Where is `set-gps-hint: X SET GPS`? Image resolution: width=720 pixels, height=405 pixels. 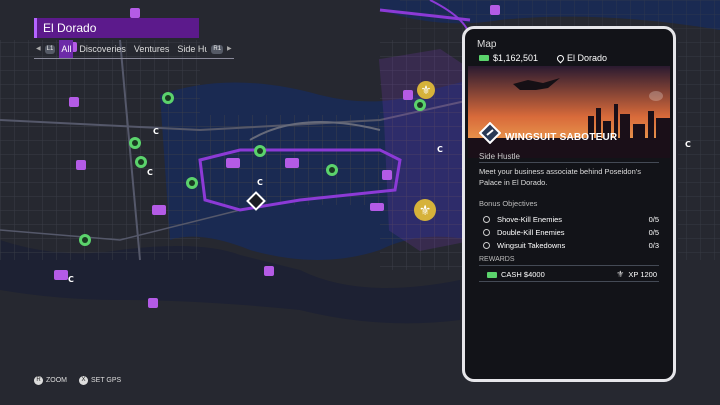 set-gps-hint: X SET GPS is located at coordinates (100, 380).